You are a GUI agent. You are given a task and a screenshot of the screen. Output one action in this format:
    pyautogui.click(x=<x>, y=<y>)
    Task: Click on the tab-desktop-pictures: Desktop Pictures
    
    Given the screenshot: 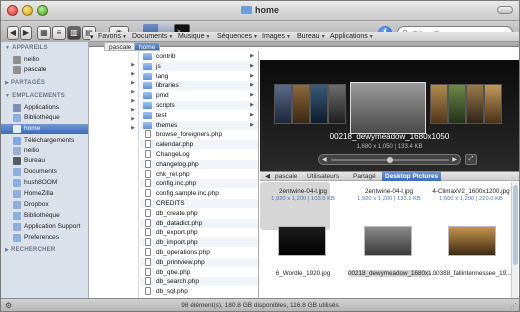 What is the action you would take?
    pyautogui.click(x=412, y=176)
    